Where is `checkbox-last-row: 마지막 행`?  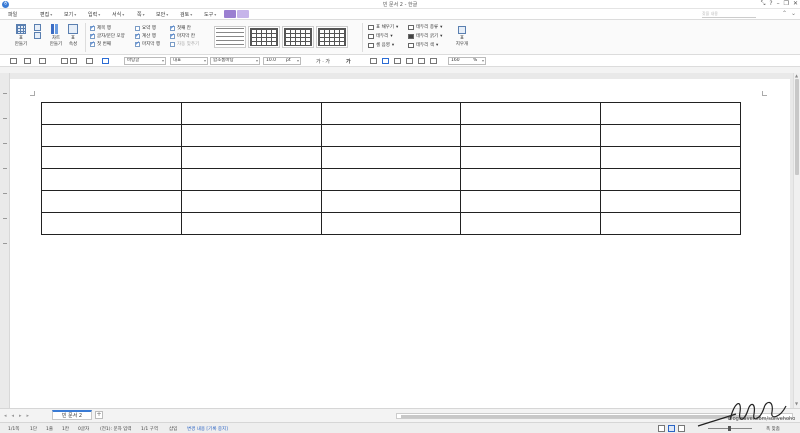 checkbox-last-row: 마지막 행 is located at coordinates (147, 44).